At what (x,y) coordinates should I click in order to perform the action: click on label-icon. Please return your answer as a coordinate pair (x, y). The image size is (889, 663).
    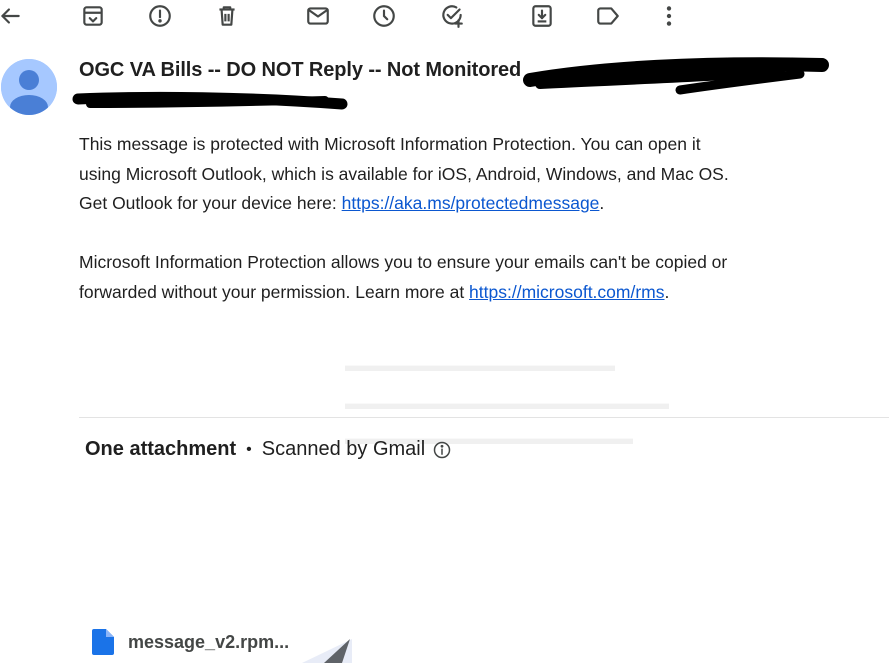
    Looking at the image, I should click on (608, 16).